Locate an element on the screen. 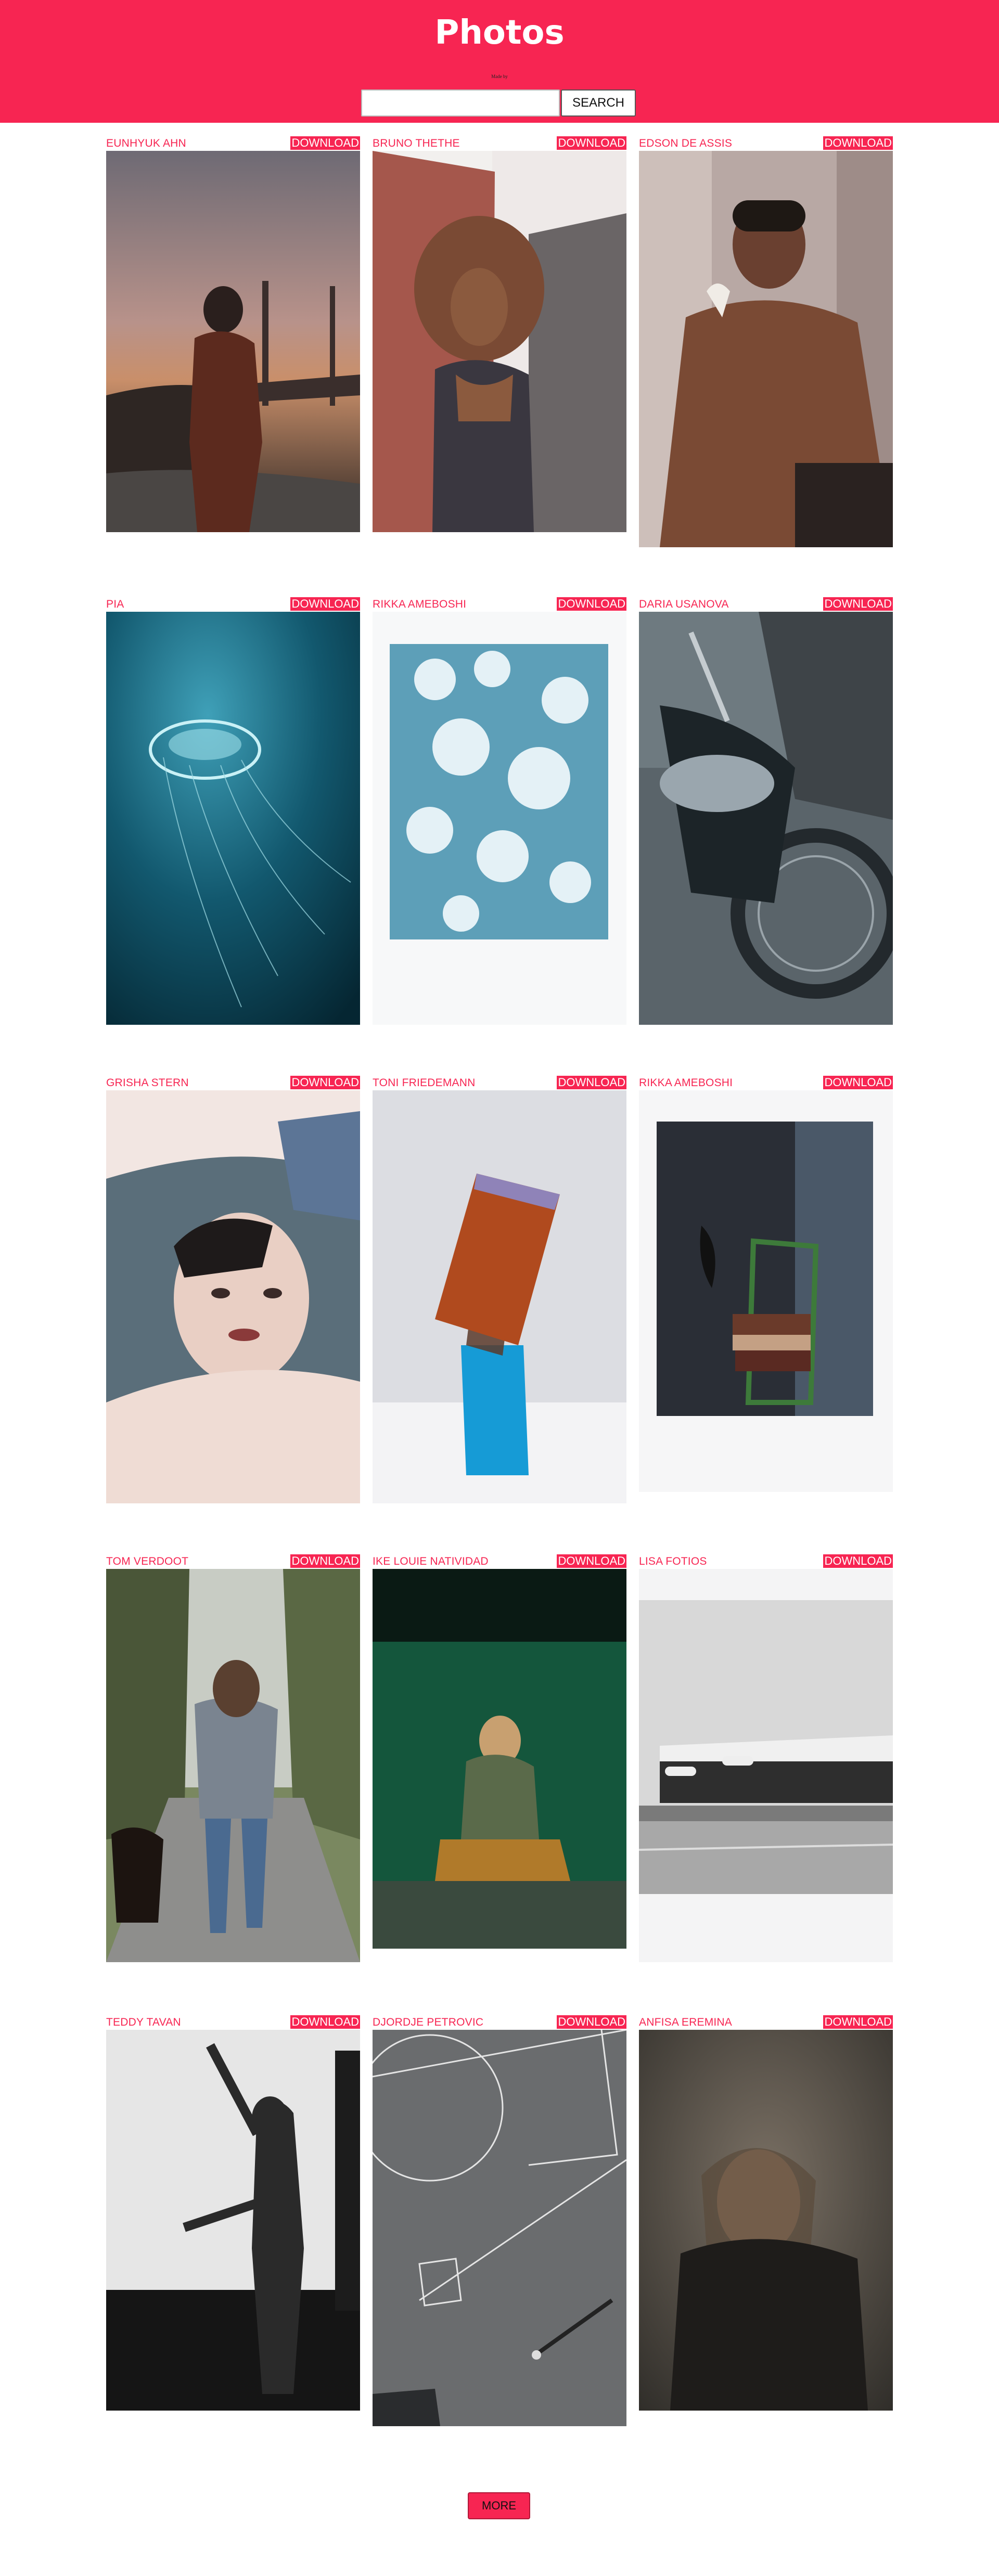 This screenshot has height=2576, width=999. photo-card: TONI FRIEDEMANN DOWNLOAD is located at coordinates (499, 1289).